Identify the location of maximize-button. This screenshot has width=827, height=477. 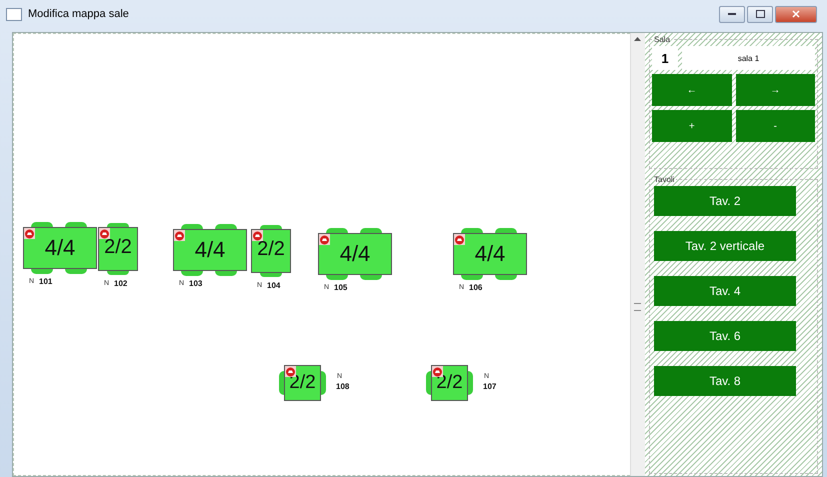
(760, 14).